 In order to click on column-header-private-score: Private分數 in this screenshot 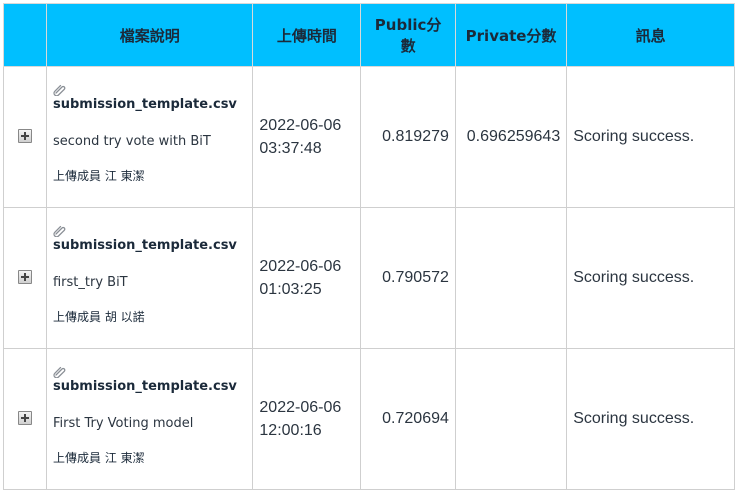, I will do `click(511, 35)`.